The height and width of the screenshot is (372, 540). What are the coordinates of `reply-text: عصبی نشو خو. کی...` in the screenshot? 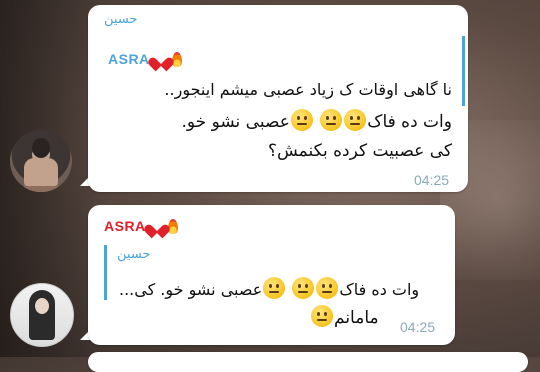 It's located at (191, 289).